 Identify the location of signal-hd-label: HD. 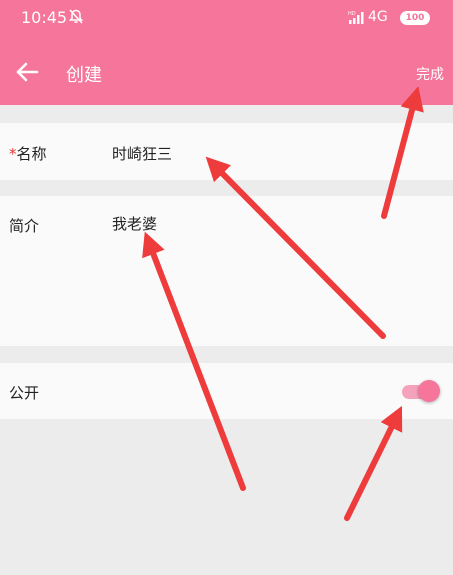
(352, 14).